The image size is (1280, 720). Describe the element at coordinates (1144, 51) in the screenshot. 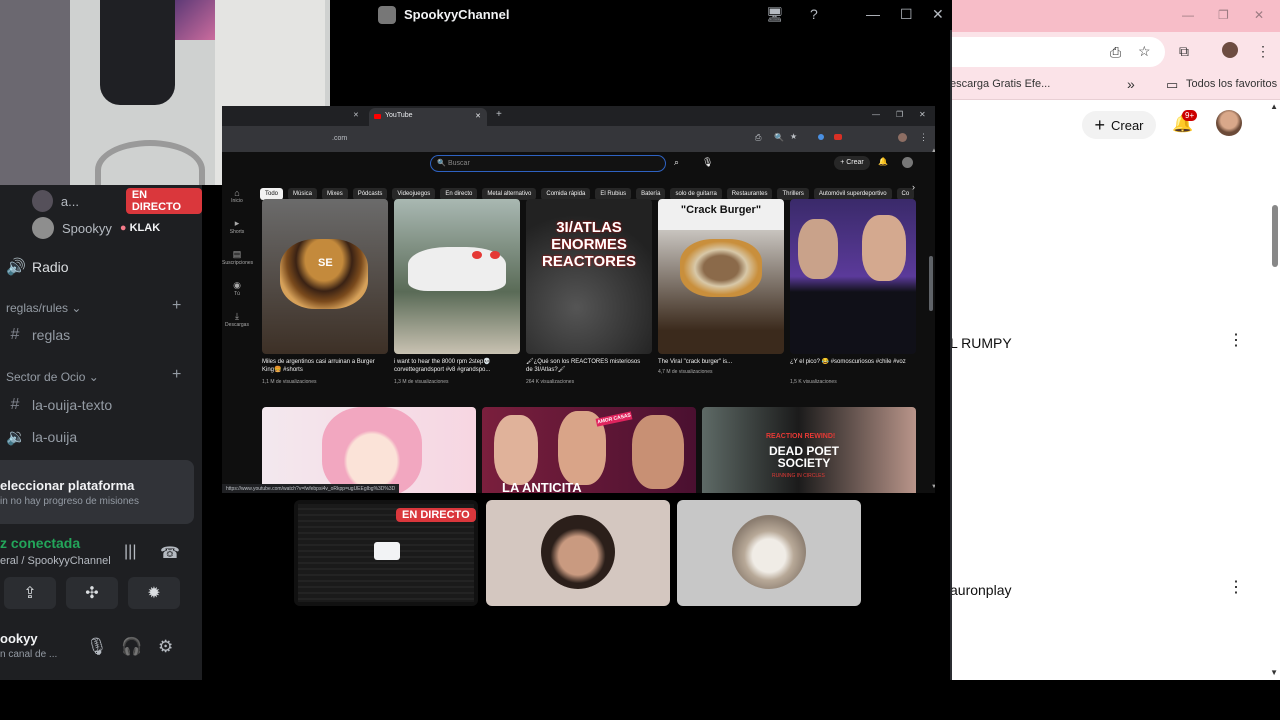

I see `bookmark-star-icon: ☆` at that location.